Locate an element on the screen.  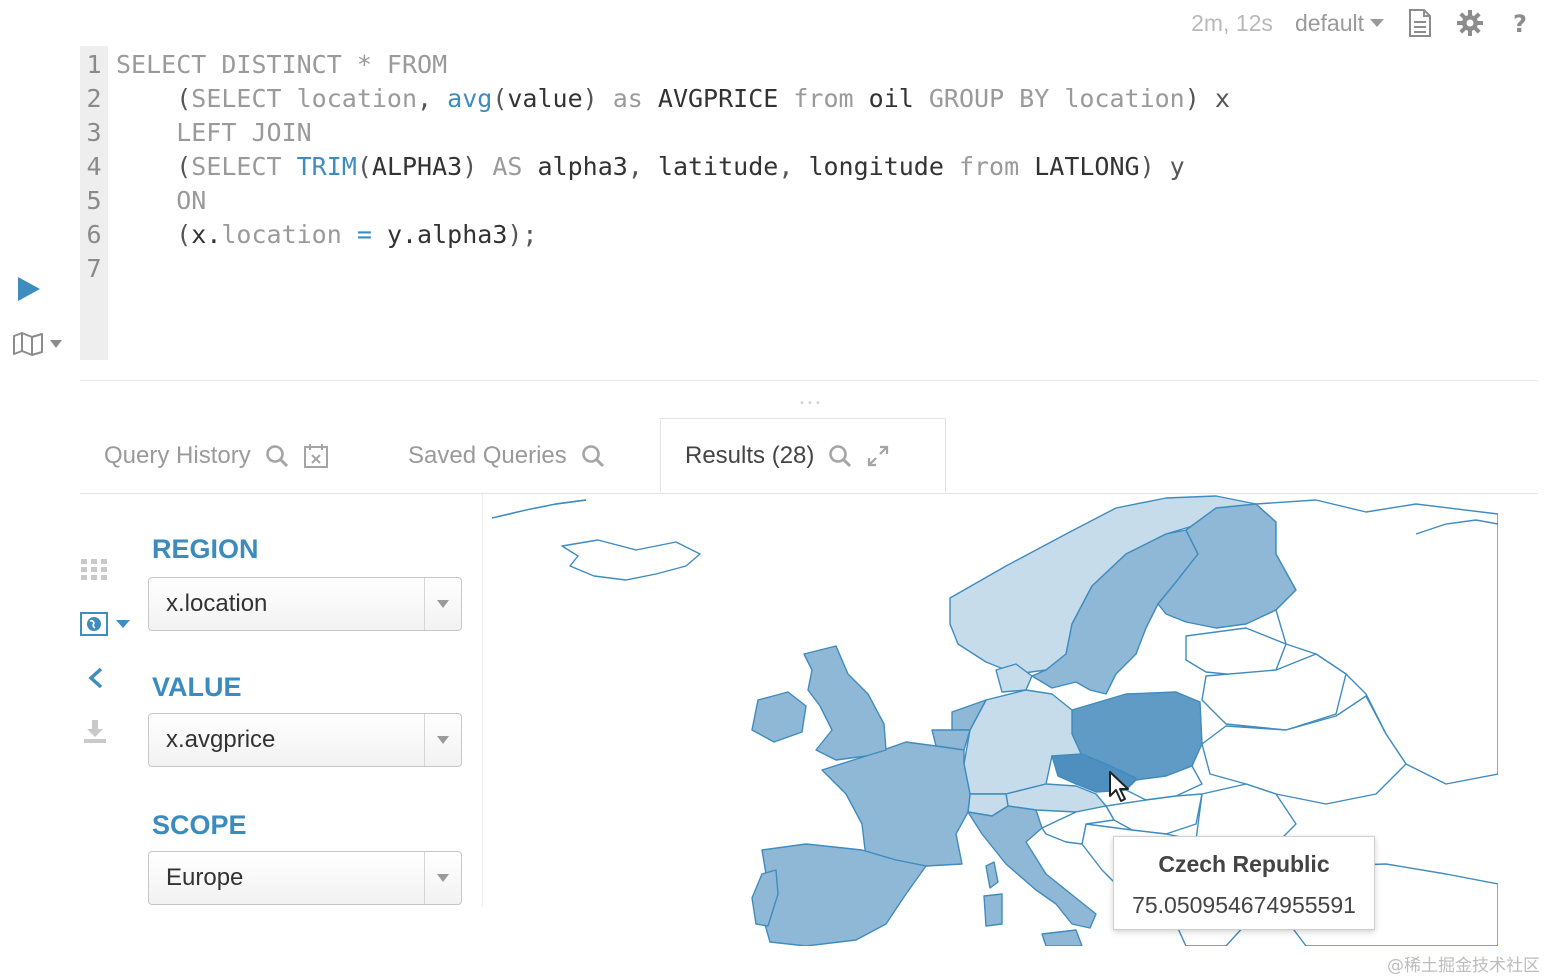
code-token: alpha3 is located at coordinates (582, 166).